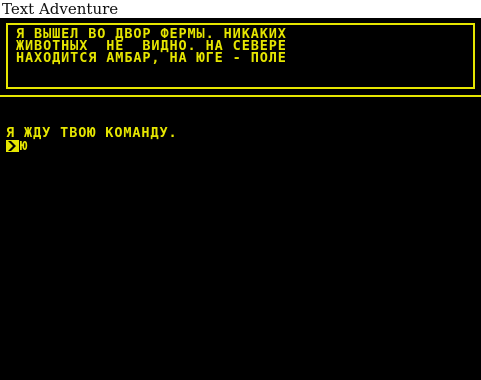  Describe the element at coordinates (240, 9) in the screenshot. I see `window-title: Text Adventure` at that location.